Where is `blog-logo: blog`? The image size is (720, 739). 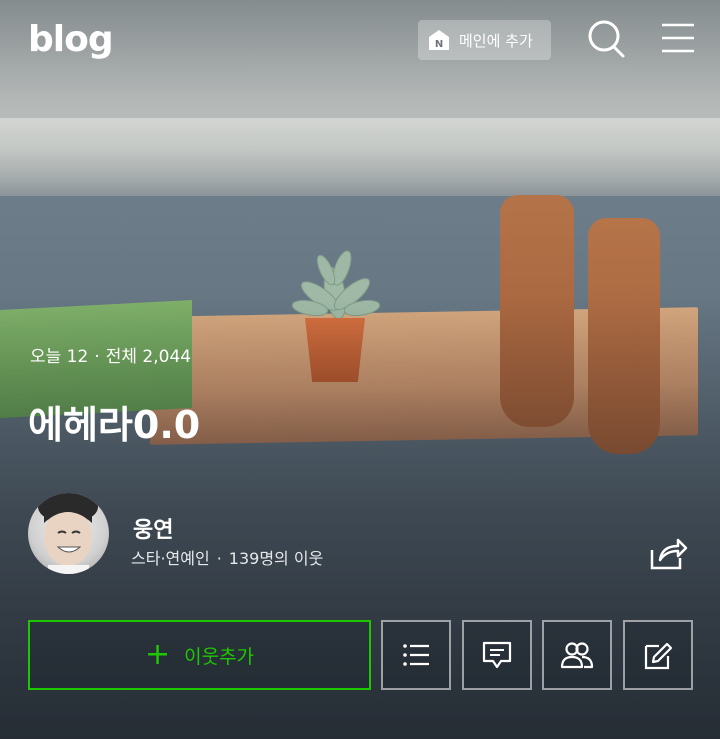 blog-logo: blog is located at coordinates (71, 40).